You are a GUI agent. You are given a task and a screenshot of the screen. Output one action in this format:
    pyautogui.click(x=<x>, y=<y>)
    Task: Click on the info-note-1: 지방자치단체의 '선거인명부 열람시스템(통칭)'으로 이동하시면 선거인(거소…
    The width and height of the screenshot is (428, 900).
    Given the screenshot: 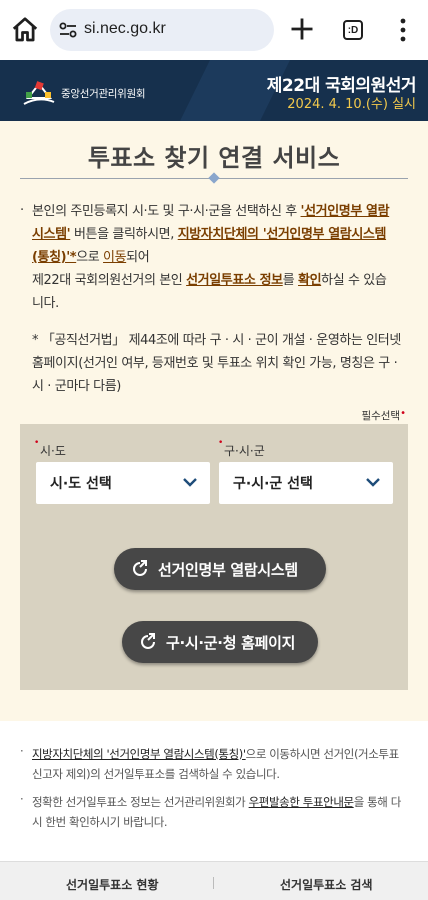 What is the action you would take?
    pyautogui.click(x=215, y=764)
    